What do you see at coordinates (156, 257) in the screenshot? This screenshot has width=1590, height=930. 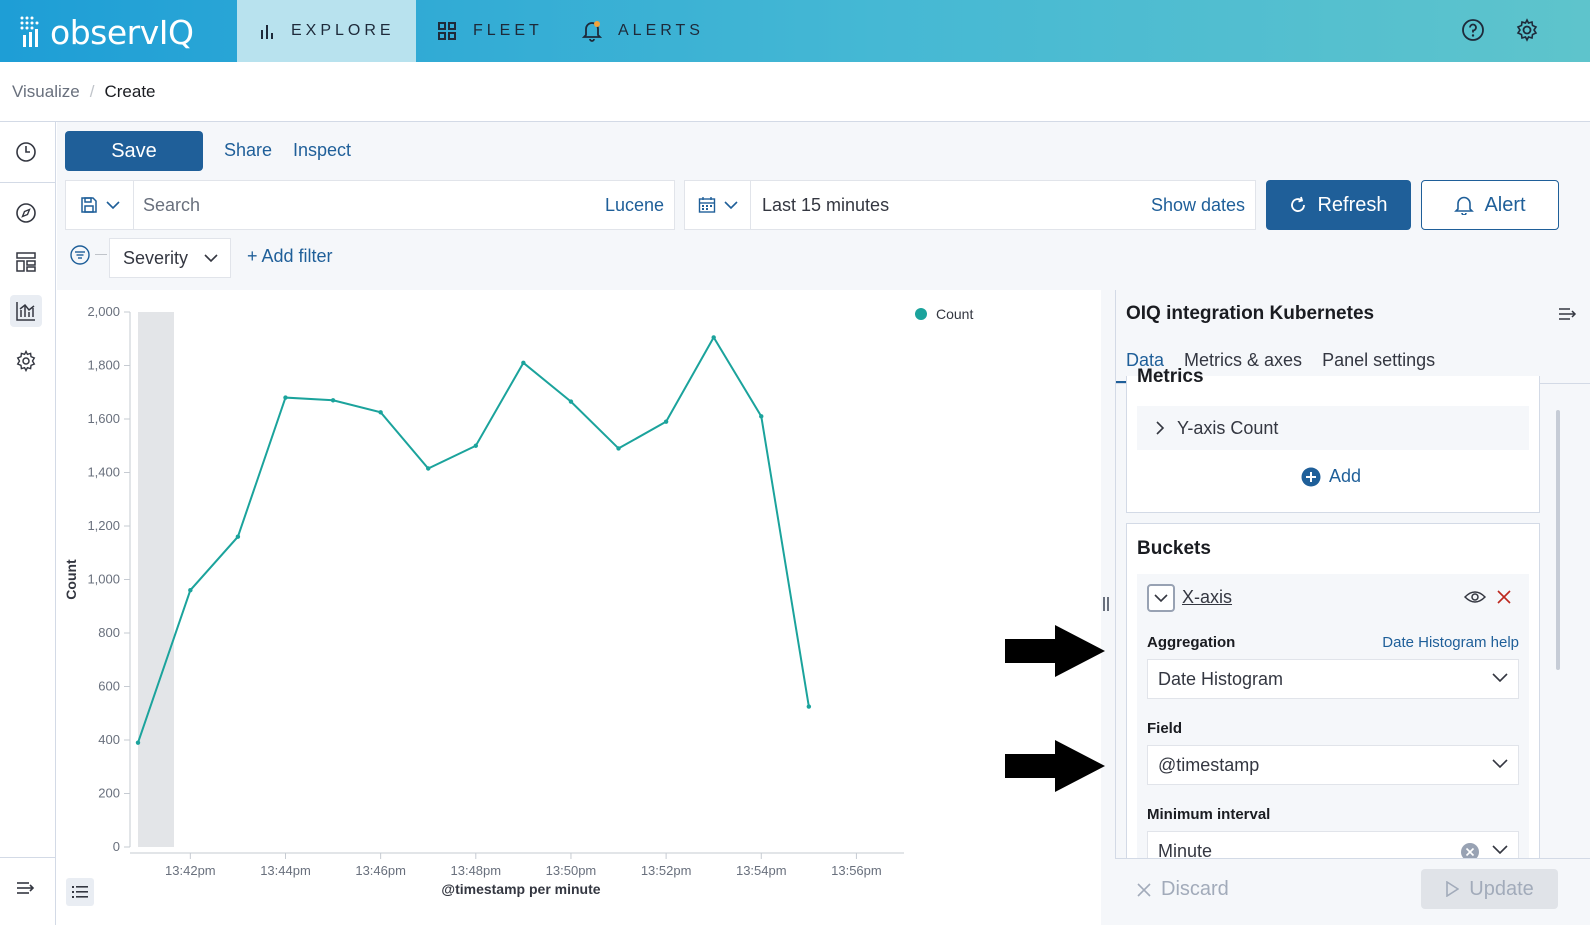 I see `severity-label: Severity` at bounding box center [156, 257].